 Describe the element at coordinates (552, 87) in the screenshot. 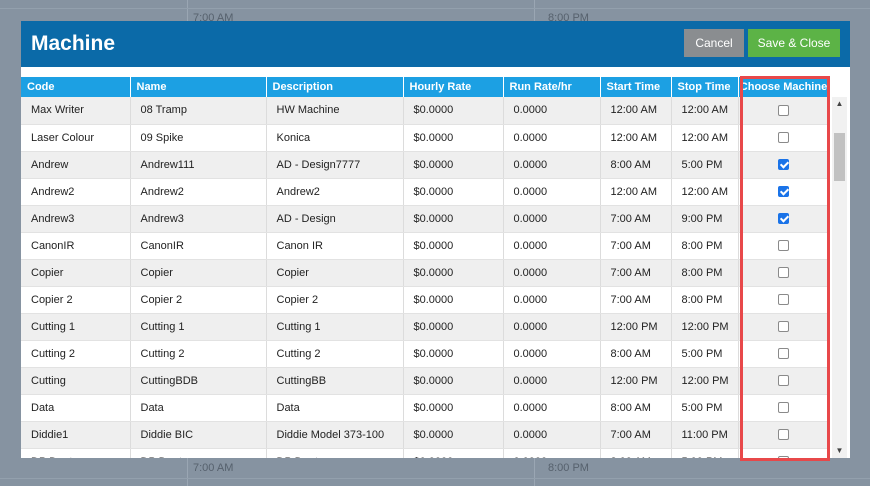

I see `column-header-run-rate: Run Rate/hr` at that location.